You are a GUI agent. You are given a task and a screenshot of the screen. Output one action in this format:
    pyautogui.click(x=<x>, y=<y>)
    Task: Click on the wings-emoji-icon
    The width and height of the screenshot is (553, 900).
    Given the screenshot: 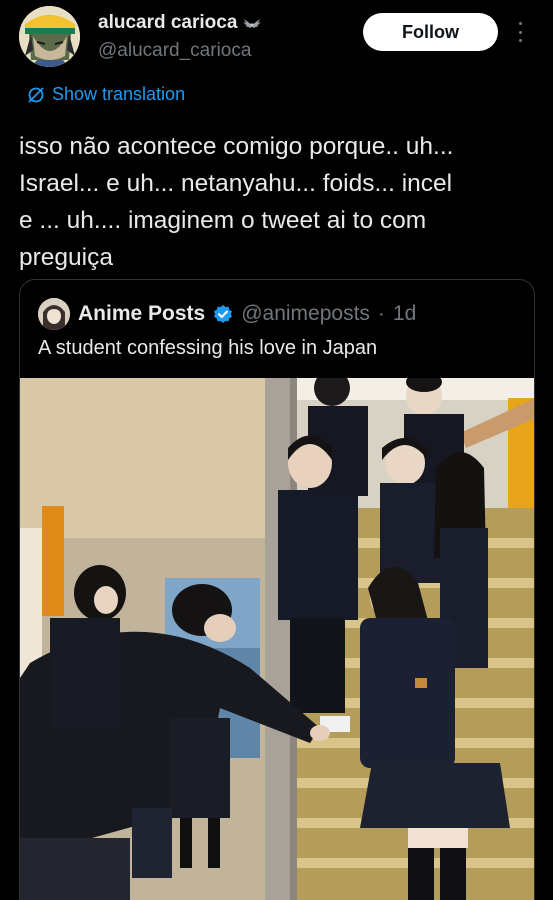 What is the action you would take?
    pyautogui.click(x=252, y=23)
    